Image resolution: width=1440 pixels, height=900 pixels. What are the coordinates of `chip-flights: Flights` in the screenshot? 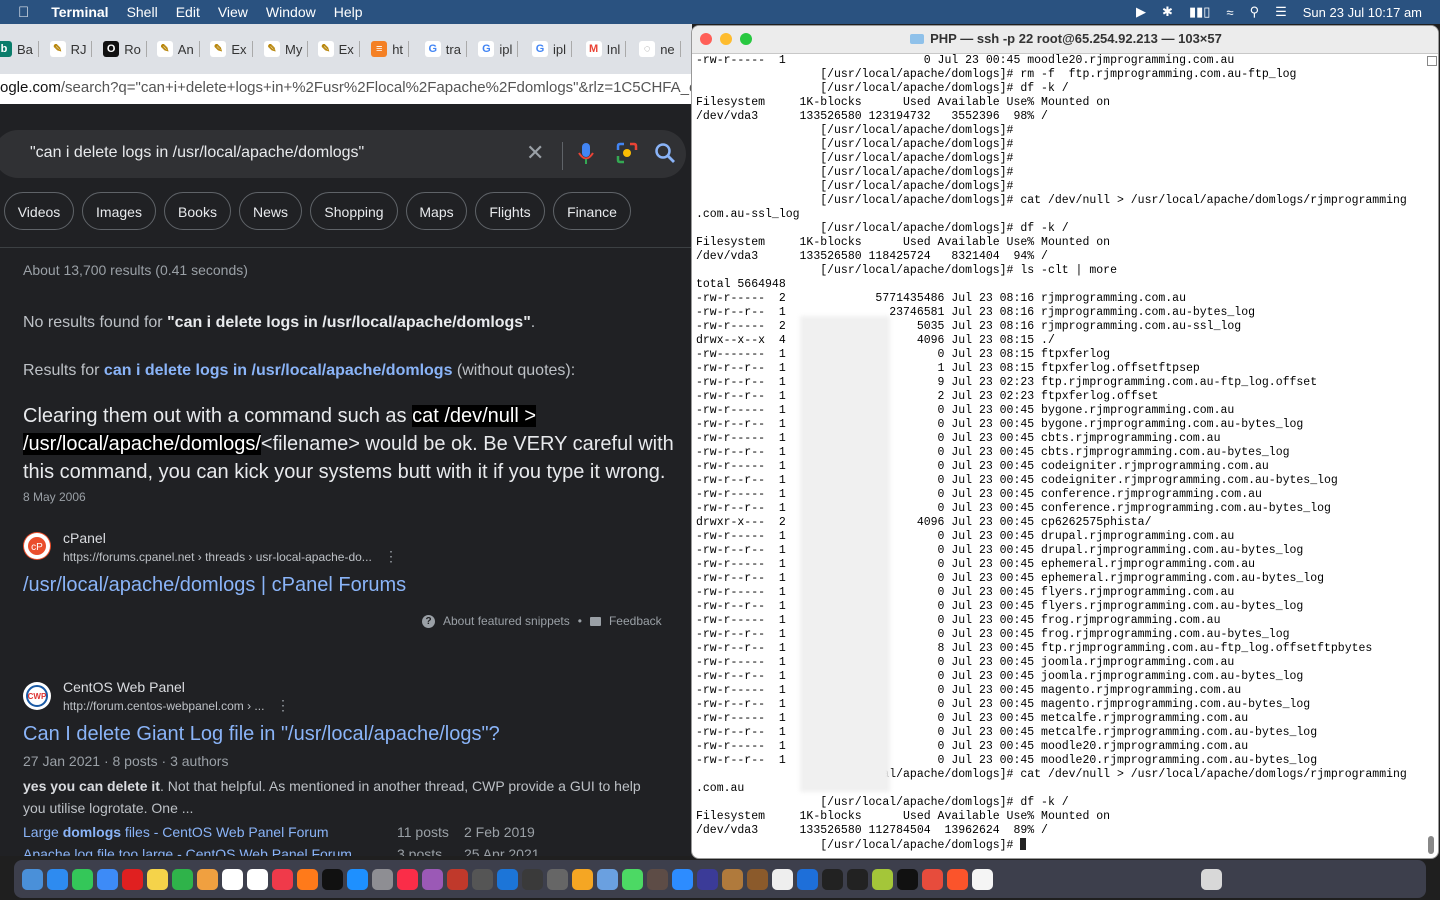 It's located at (510, 211).